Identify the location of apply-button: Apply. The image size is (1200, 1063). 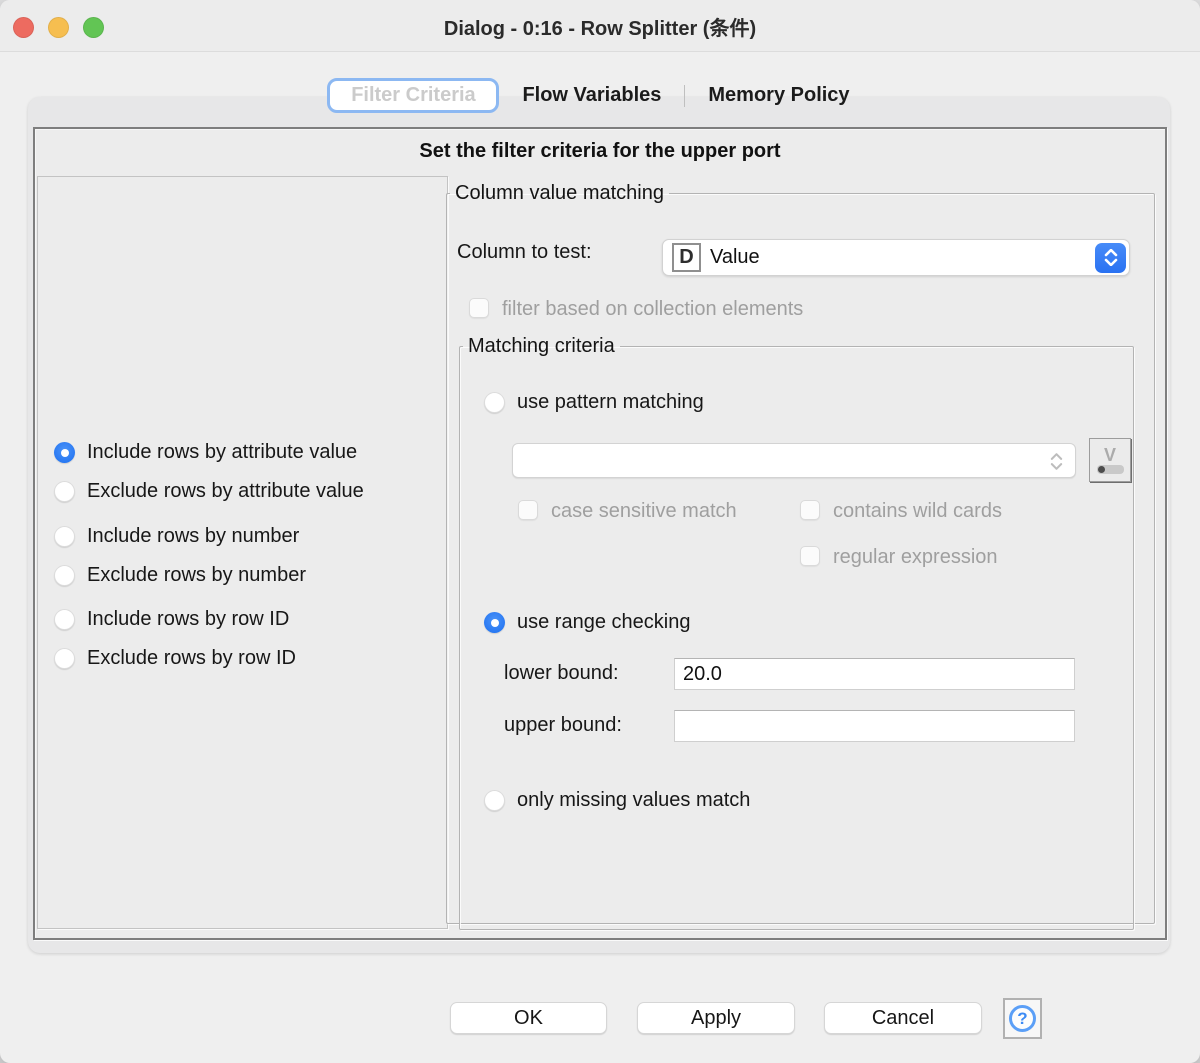
(716, 1018).